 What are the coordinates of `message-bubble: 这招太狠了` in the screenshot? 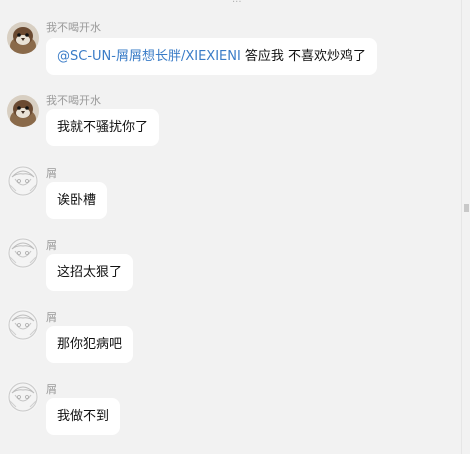 It's located at (90, 272).